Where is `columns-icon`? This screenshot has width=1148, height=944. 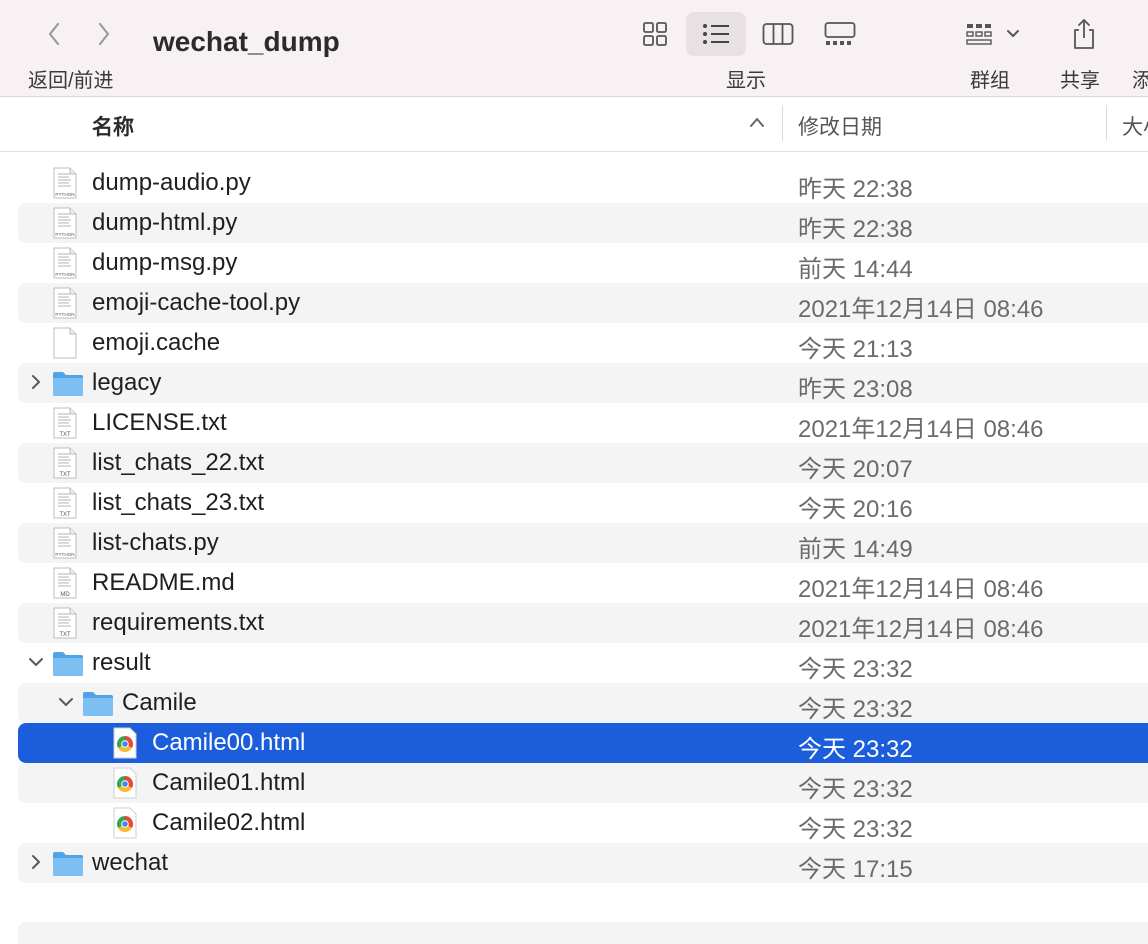
columns-icon is located at coordinates (778, 34).